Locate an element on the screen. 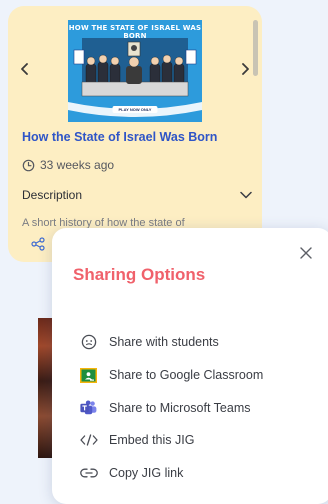 The width and height of the screenshot is (328, 504). share-microsoft-teams-option: Share to Microsoft Teams is located at coordinates (199, 407).